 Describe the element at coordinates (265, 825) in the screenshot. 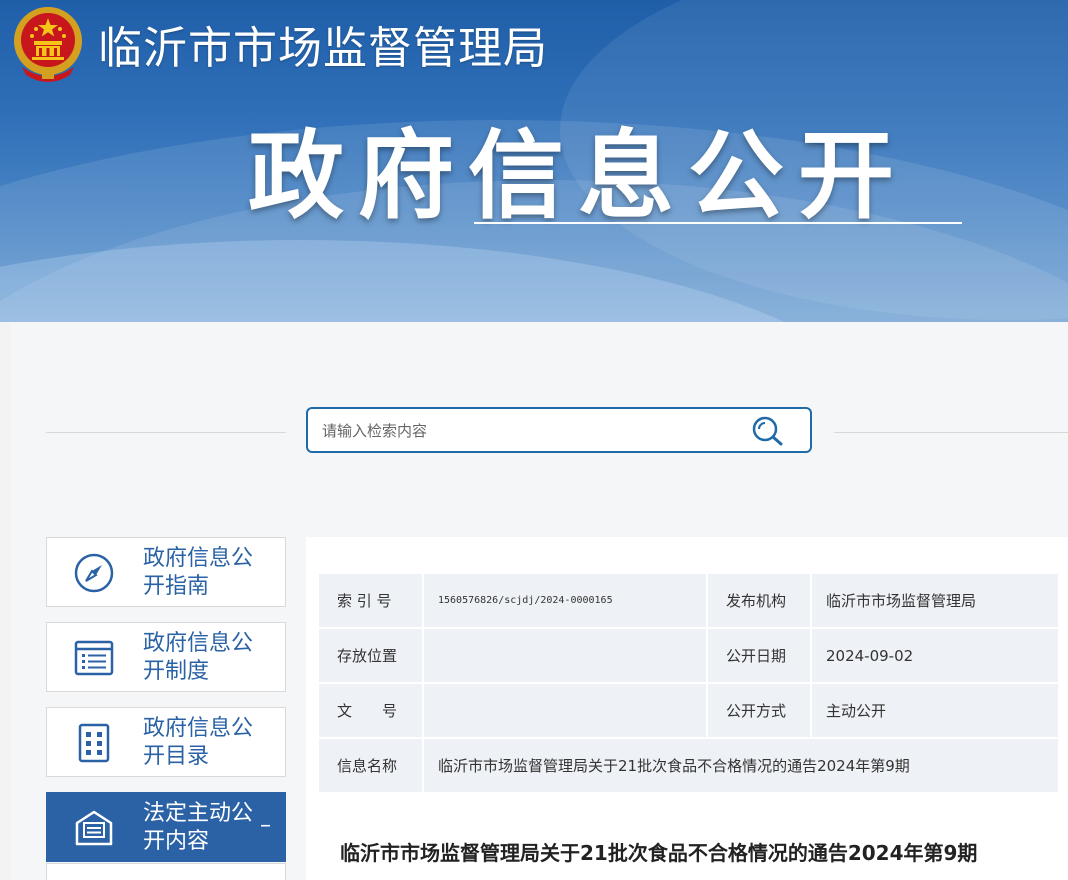

I see `collapse-toggle: –` at that location.